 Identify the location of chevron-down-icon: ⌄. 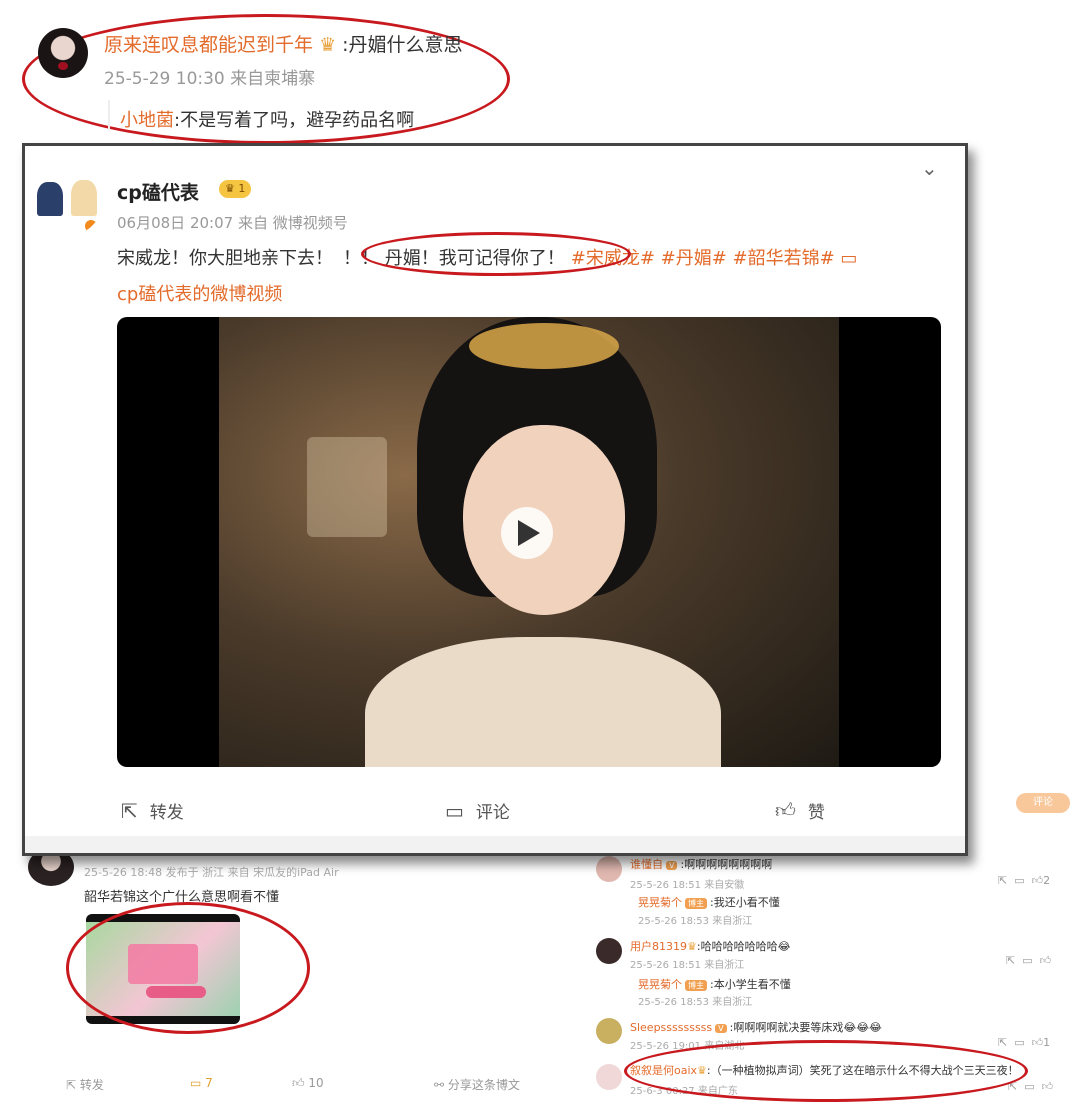
(929, 168).